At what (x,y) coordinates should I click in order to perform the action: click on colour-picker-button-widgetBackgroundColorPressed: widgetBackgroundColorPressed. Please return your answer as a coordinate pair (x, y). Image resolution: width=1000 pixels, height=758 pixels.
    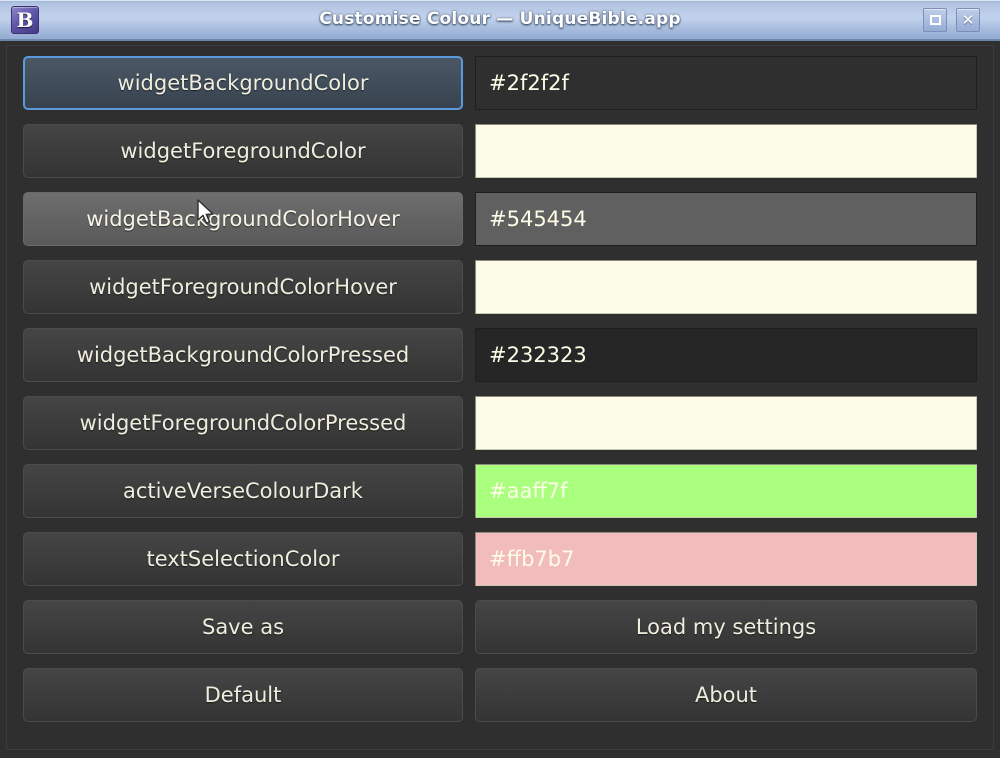
    Looking at the image, I should click on (243, 355).